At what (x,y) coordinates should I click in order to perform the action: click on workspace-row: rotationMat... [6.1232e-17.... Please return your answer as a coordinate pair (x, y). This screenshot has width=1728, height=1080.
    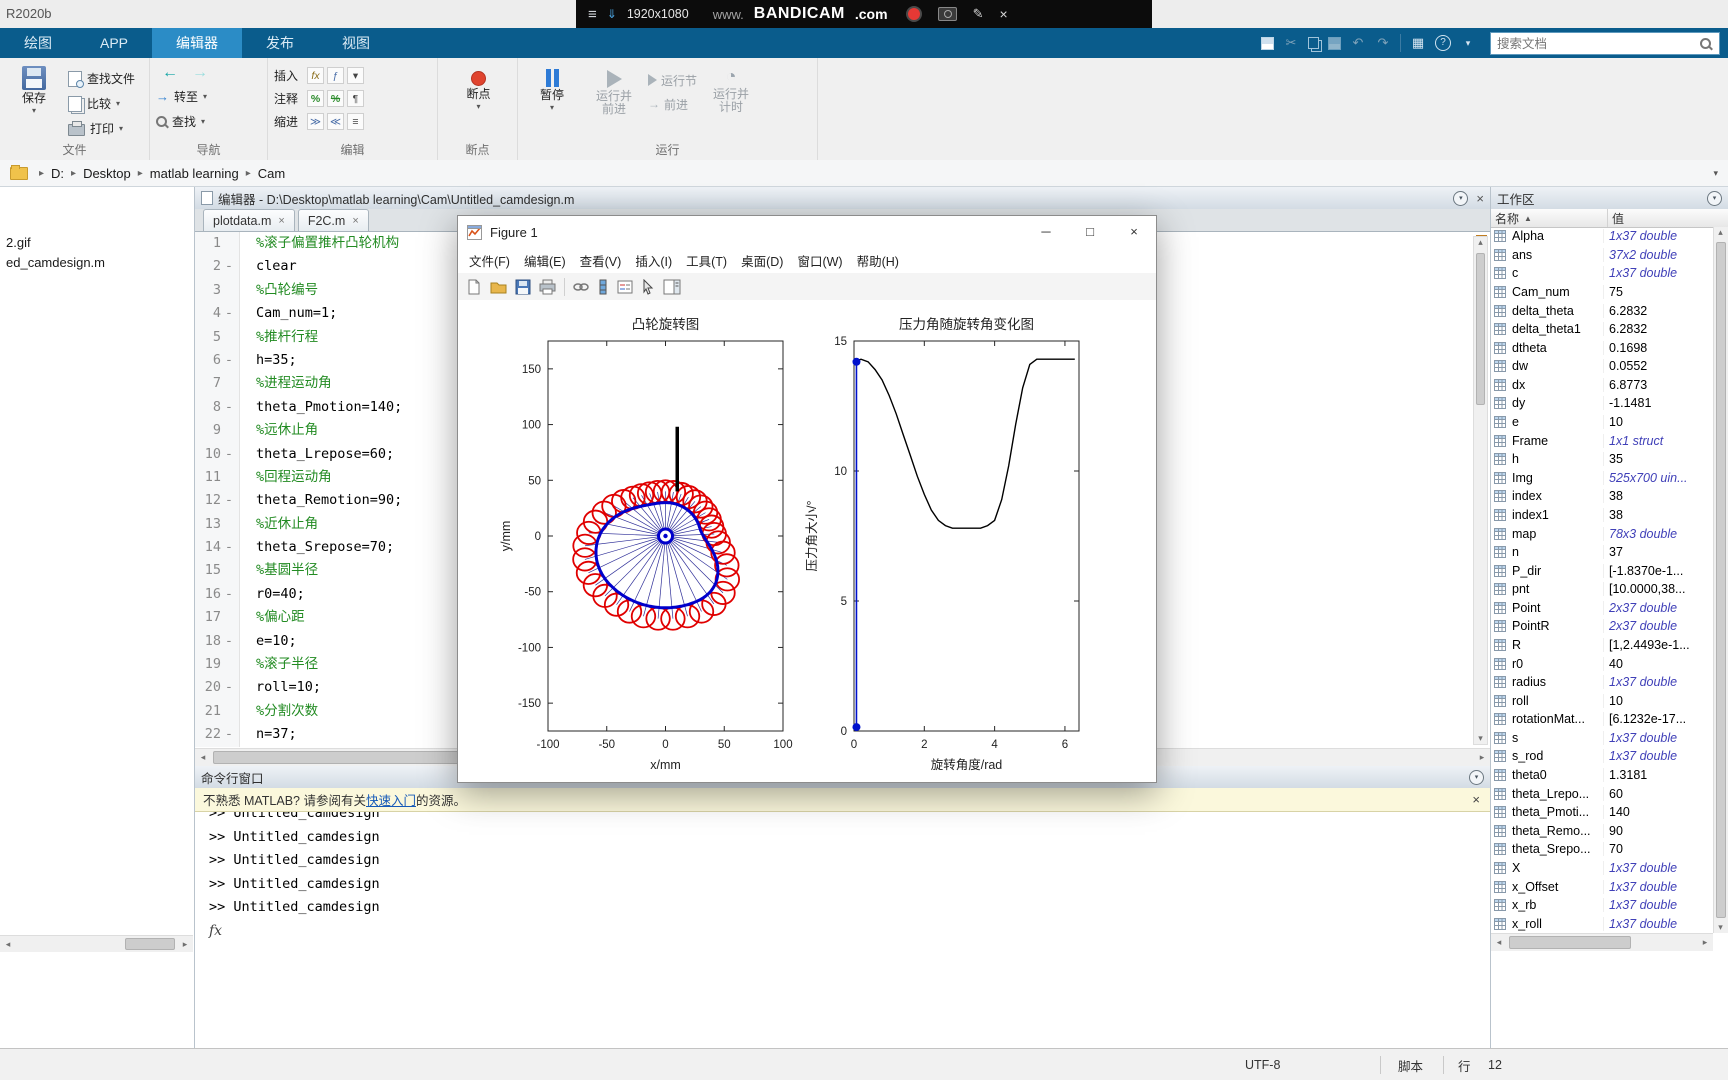
    Looking at the image, I should click on (1602, 719).